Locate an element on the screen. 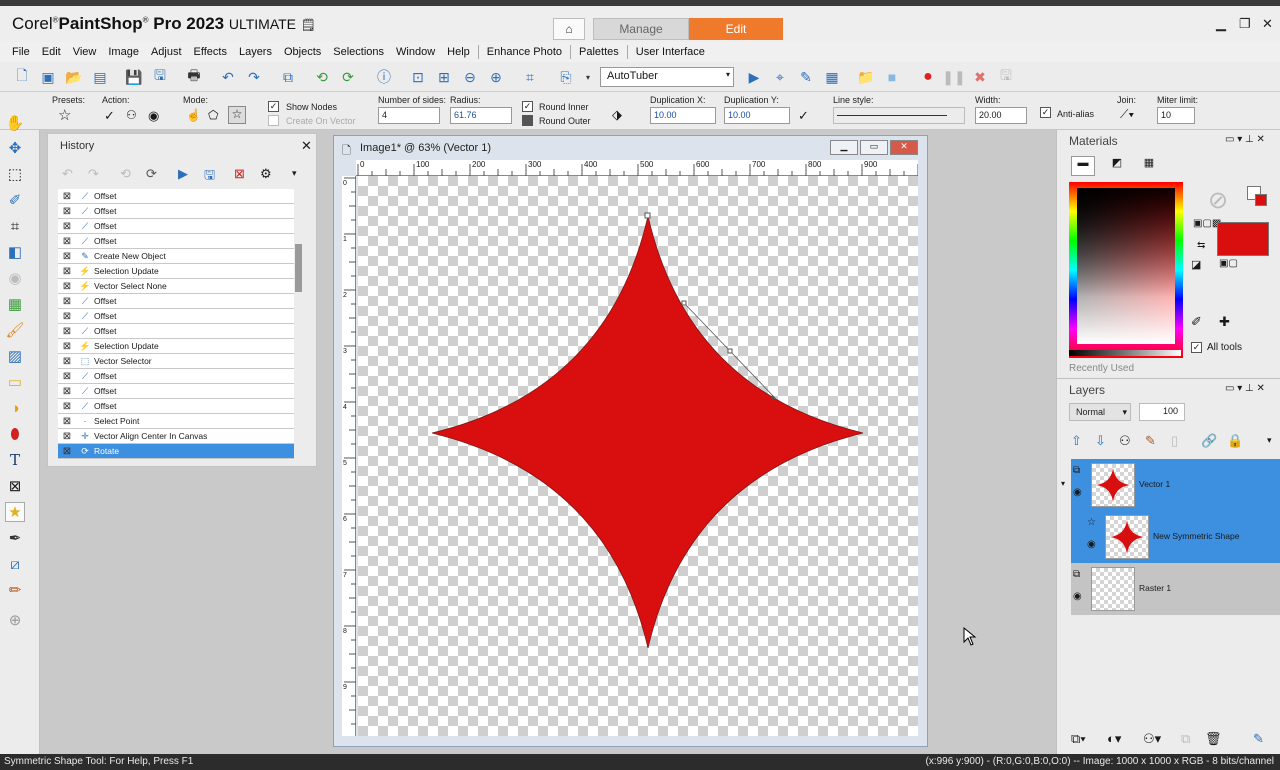  menu-edit: Edit is located at coordinates (51, 52).